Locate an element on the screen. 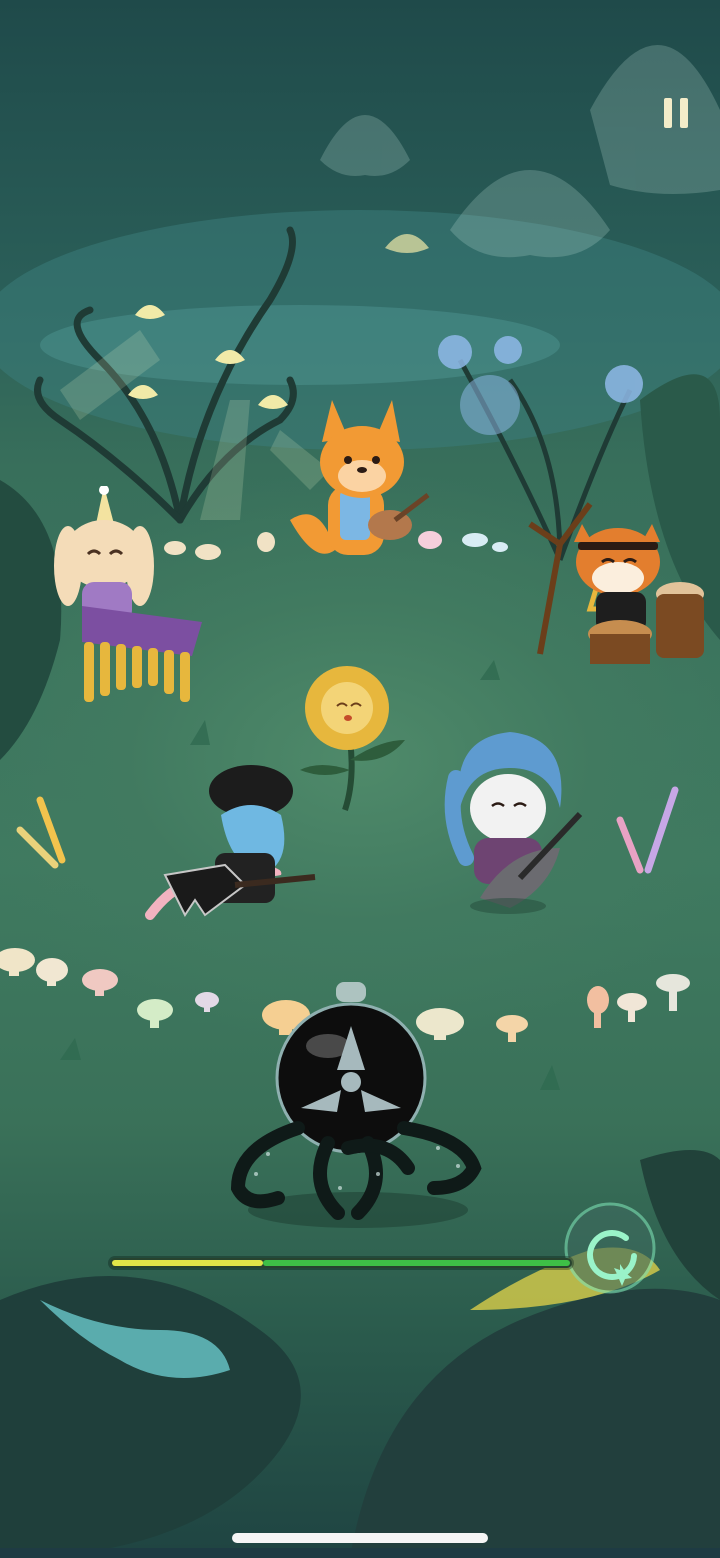  song-progress-fill is located at coordinates (187, 1263).